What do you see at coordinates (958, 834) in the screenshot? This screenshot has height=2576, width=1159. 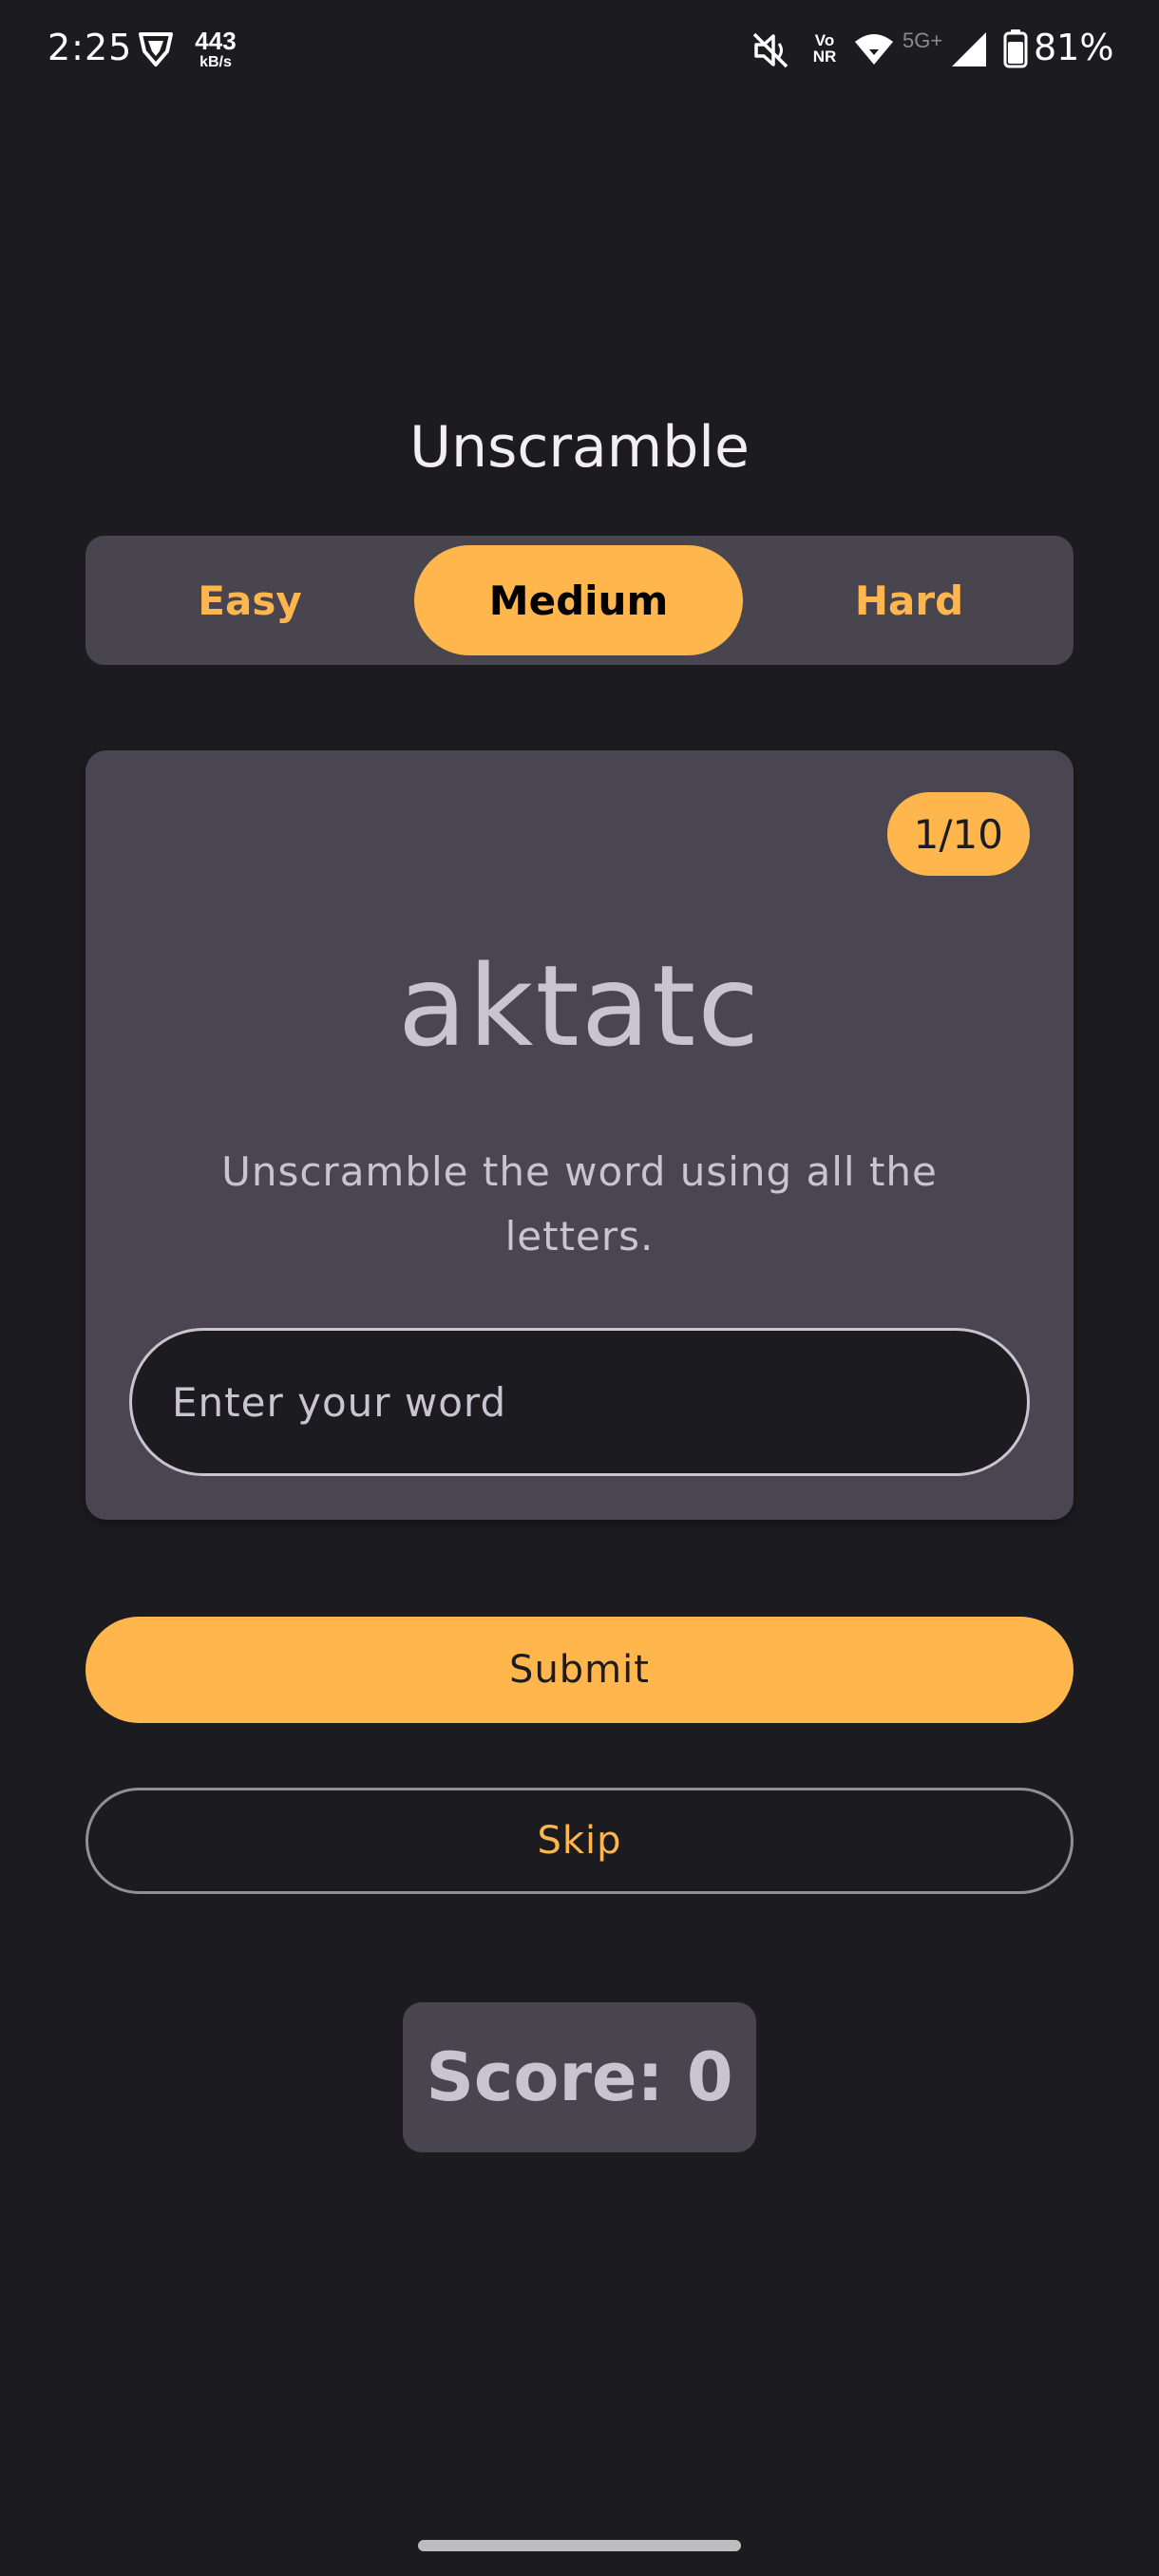 I see `word-counter-badge: 1/10` at bounding box center [958, 834].